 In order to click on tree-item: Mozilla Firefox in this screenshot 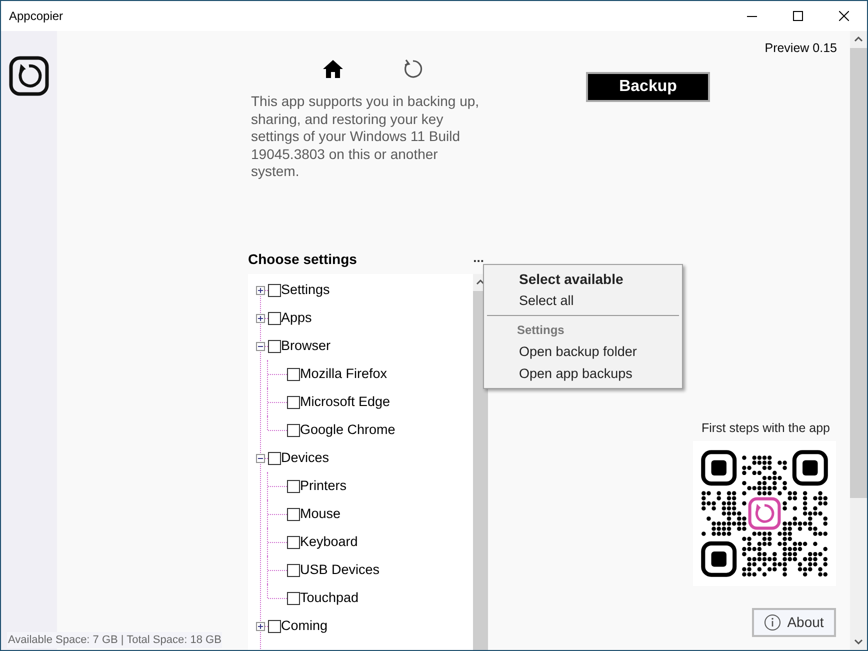, I will do `click(344, 374)`.